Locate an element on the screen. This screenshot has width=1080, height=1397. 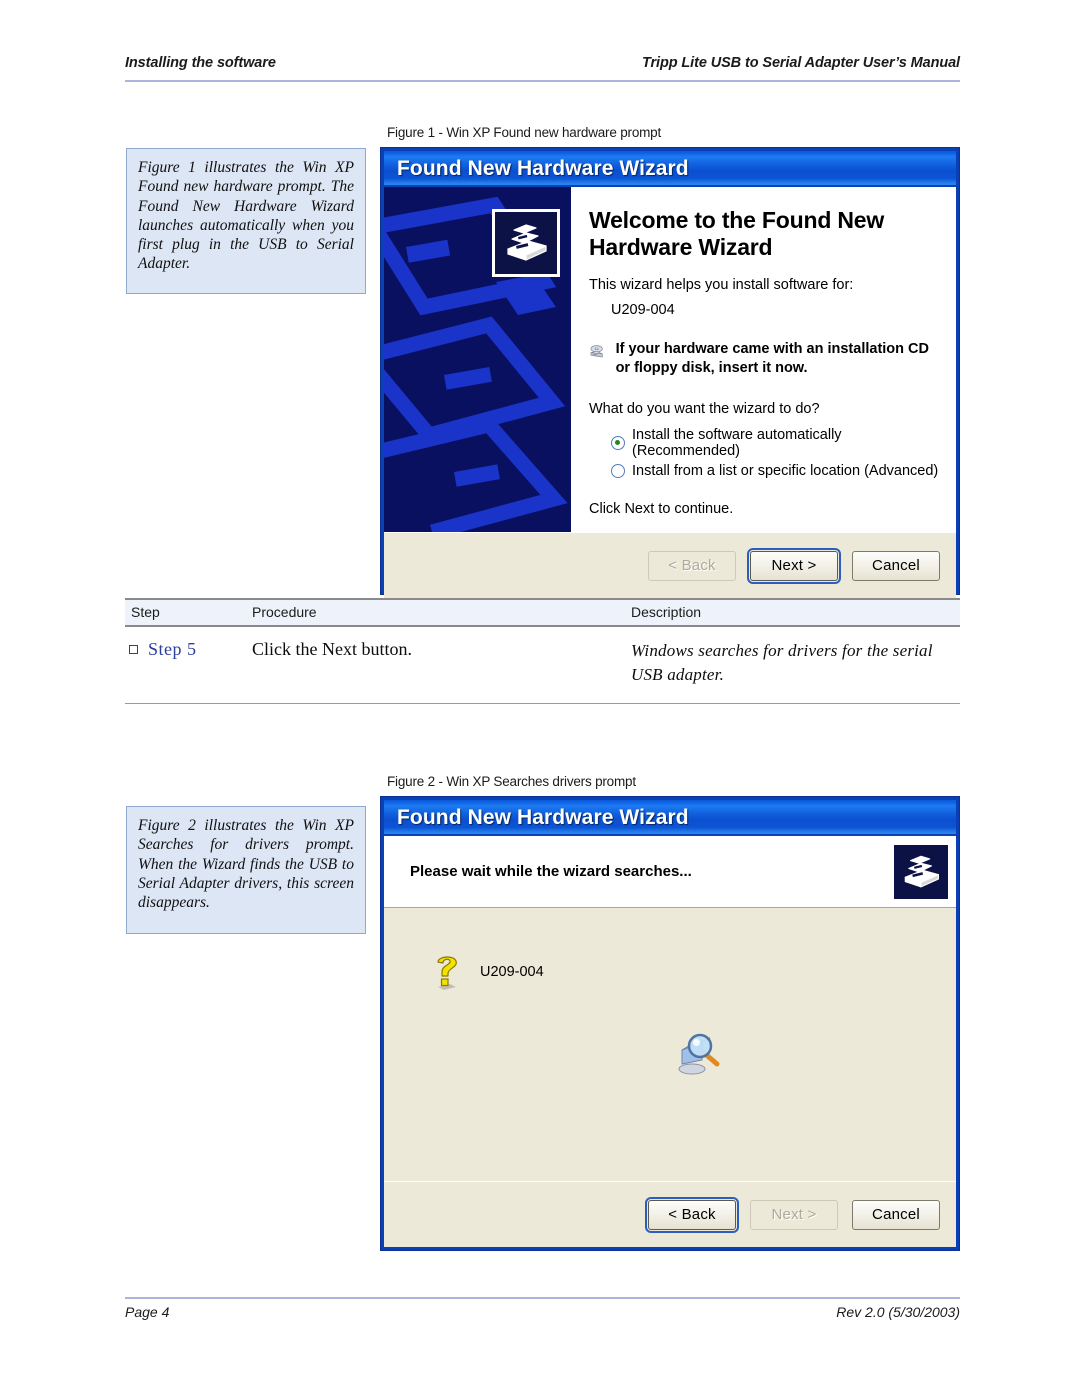
checkbox-bullet-icon is located at coordinates (133, 649).